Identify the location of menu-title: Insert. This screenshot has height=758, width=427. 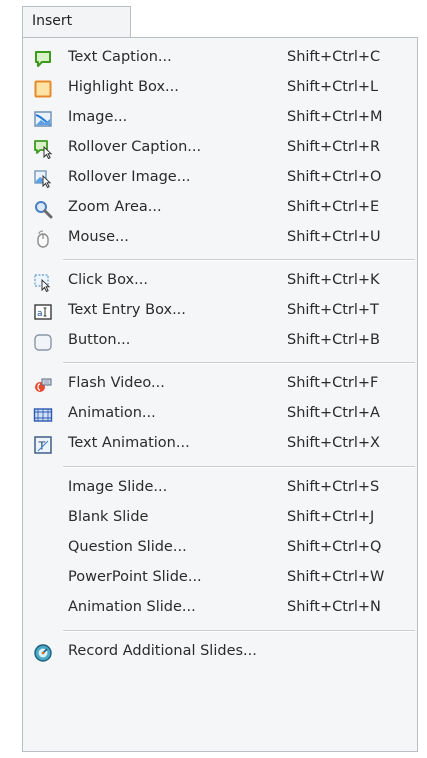
(52, 21).